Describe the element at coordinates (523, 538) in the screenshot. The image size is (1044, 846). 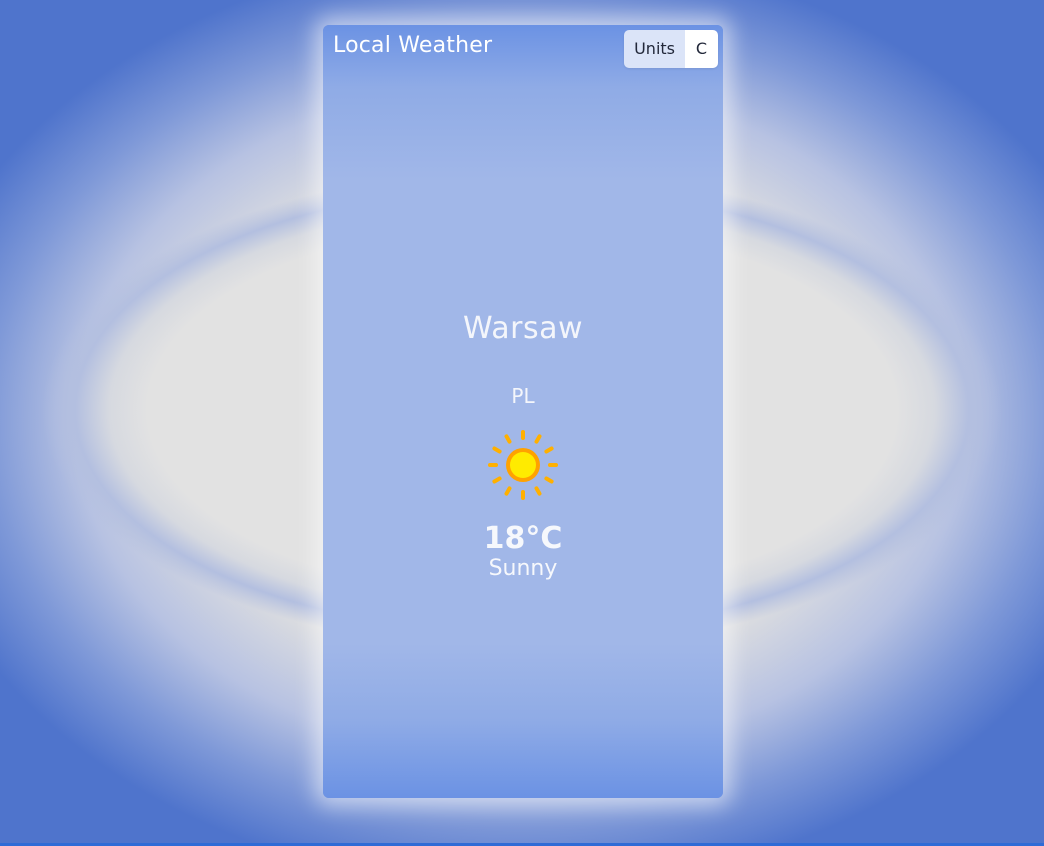
I see `temperature: 18°C` at that location.